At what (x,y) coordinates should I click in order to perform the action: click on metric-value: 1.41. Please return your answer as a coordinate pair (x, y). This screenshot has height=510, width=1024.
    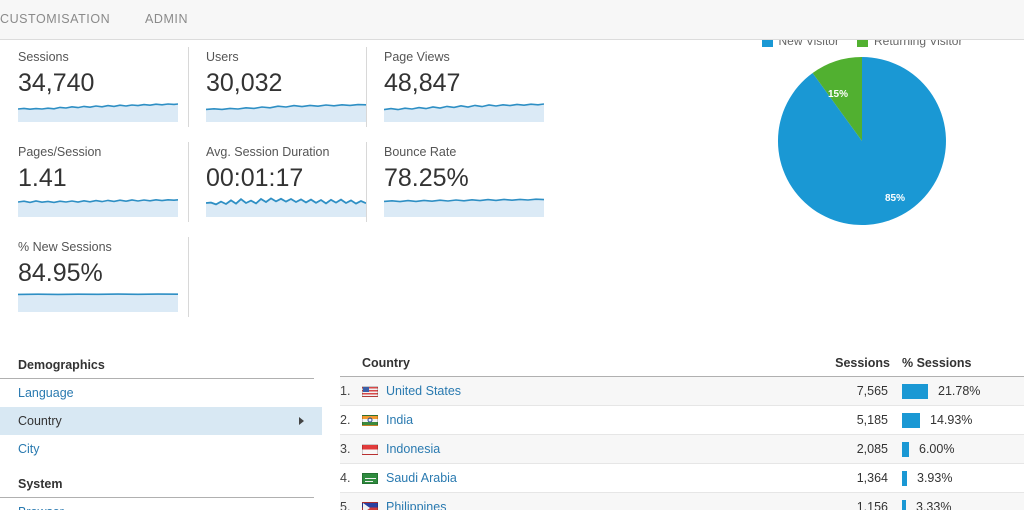
    Looking at the image, I should click on (42, 178).